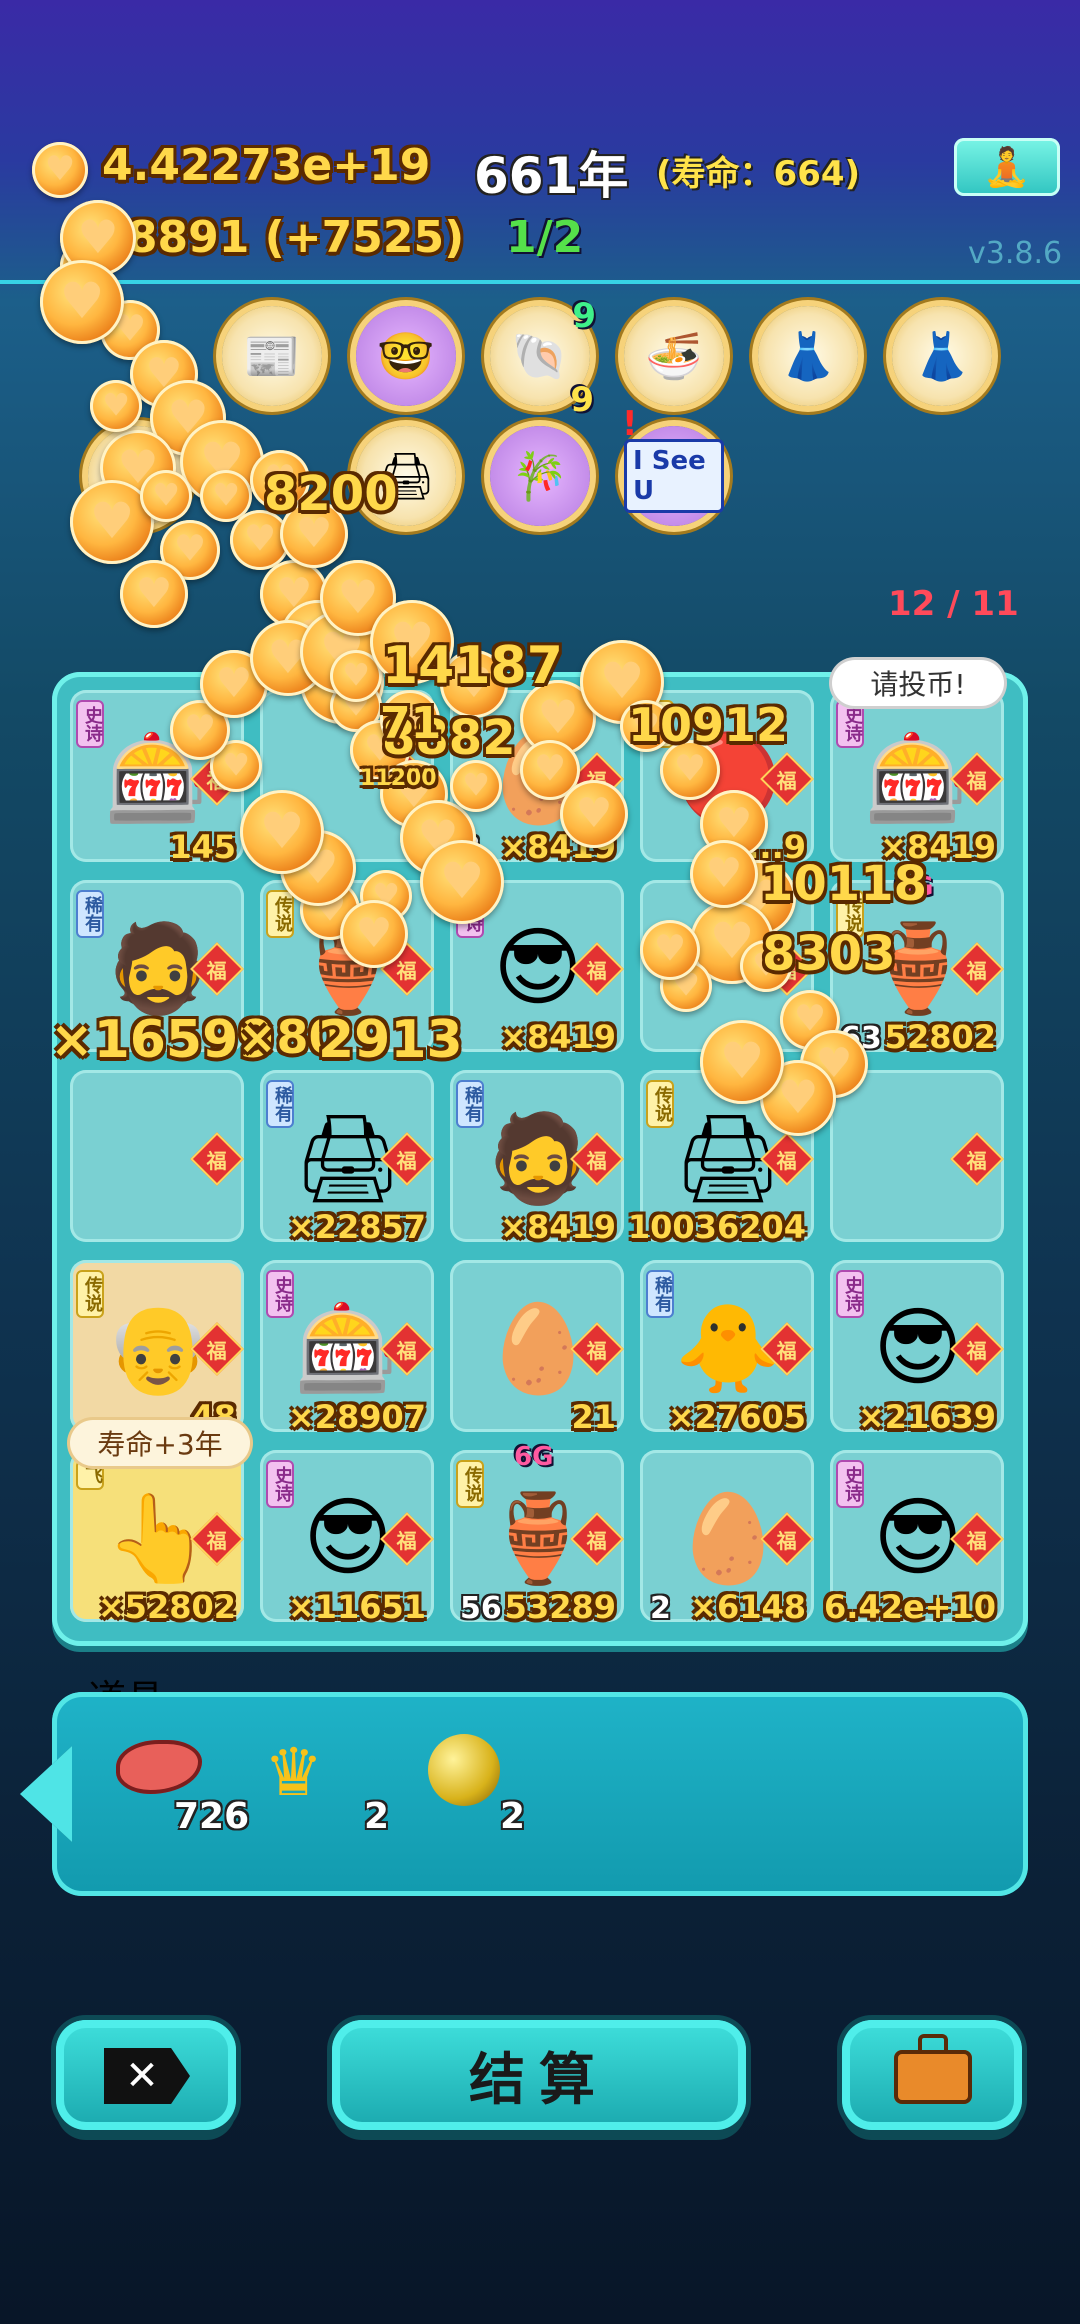 The width and height of the screenshot is (1080, 2324). What do you see at coordinates (537, 968) in the screenshot?
I see `board-cell: 史诗 😎 福 ×8419` at bounding box center [537, 968].